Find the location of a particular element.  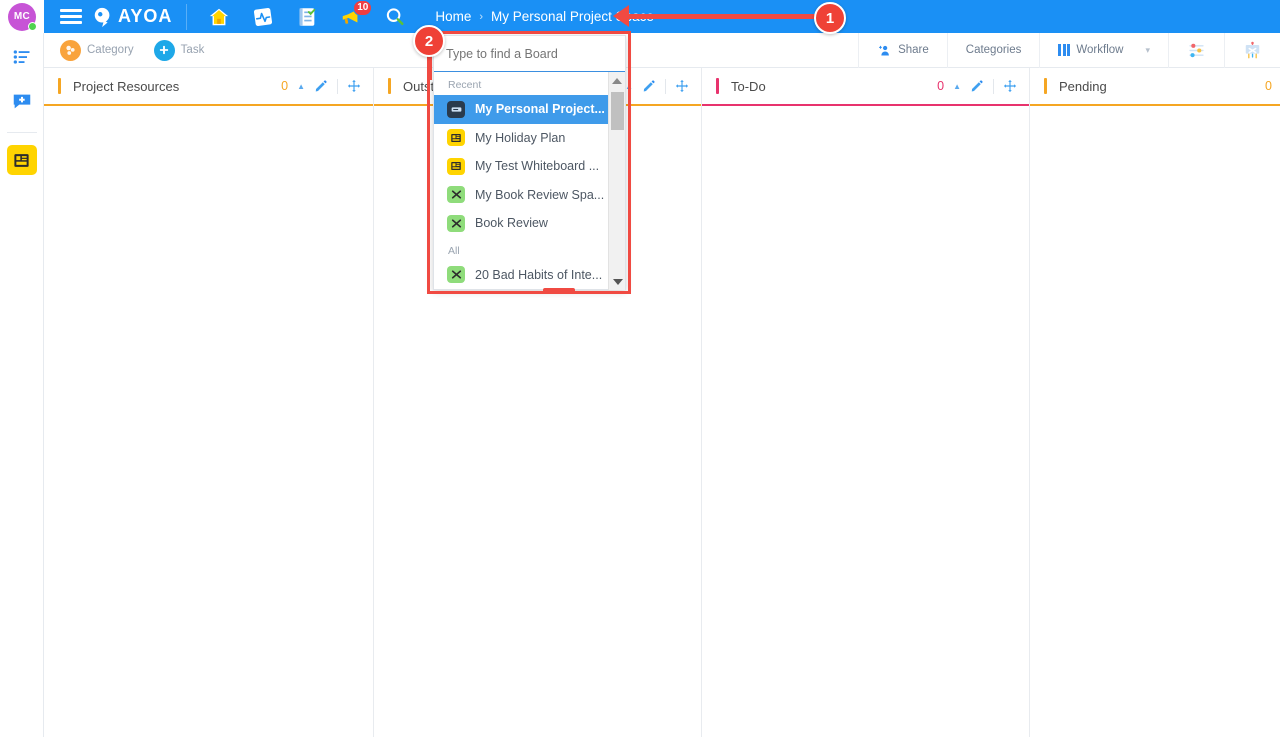

filter-settings-button is located at coordinates (1196, 50).